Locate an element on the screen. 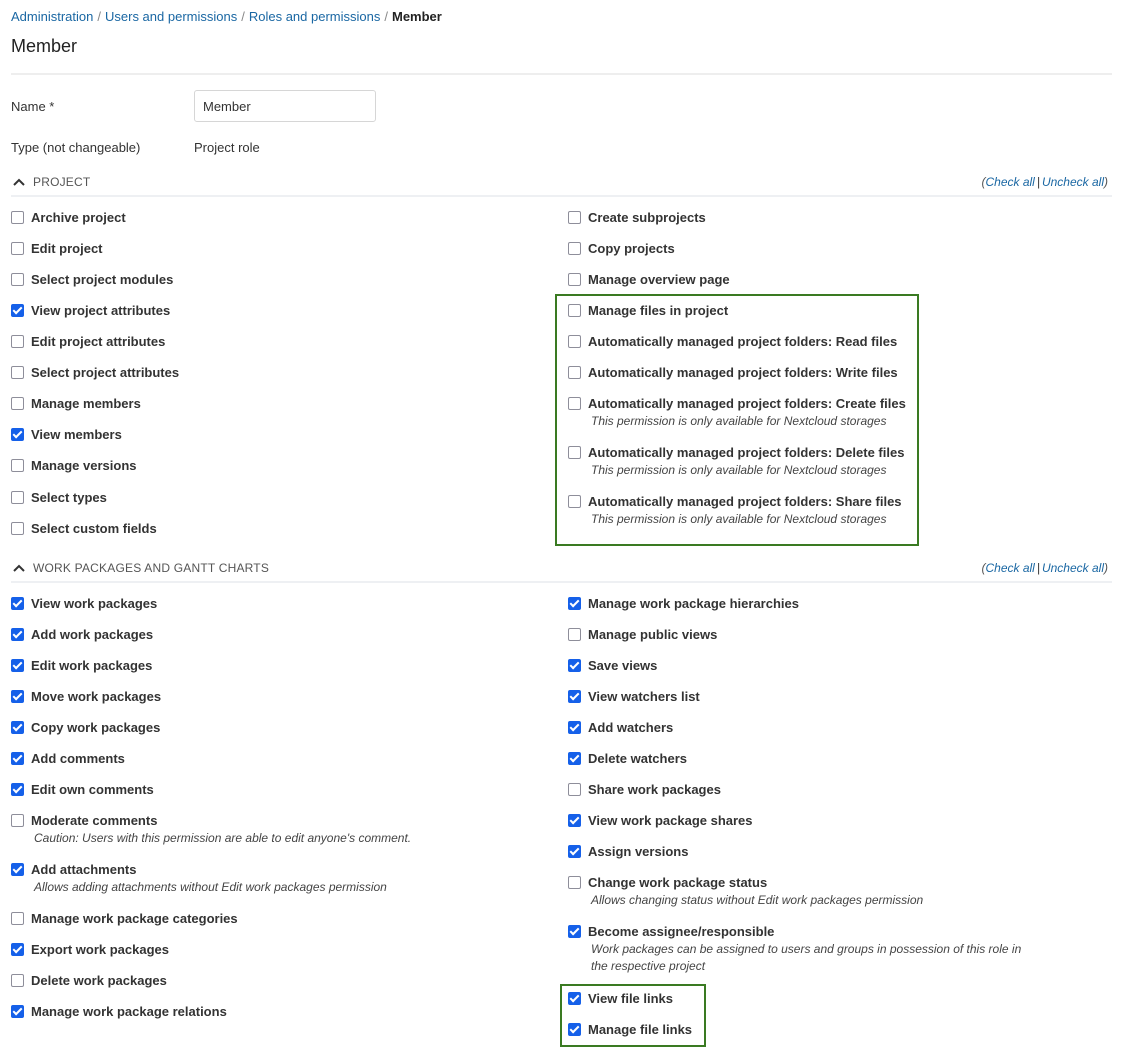  permission-text: Manage overview page is located at coordinates (659, 280).